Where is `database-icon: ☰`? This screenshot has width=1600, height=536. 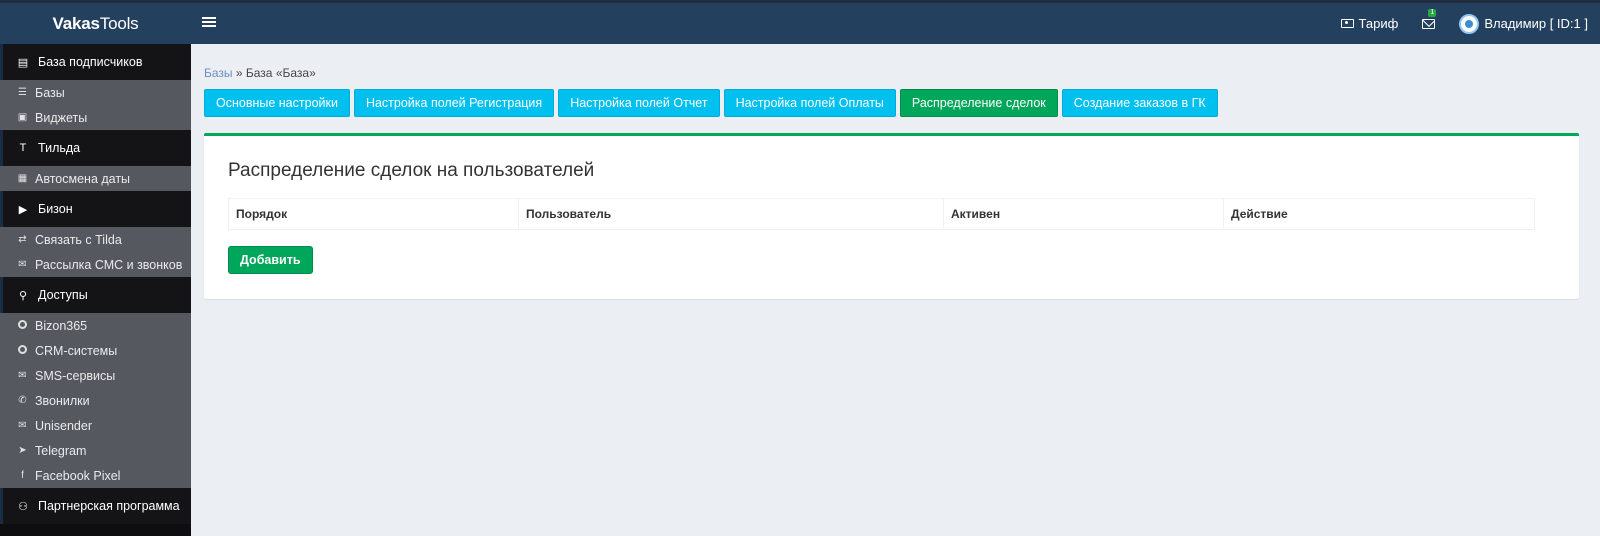
database-icon: ☰ is located at coordinates (22, 92).